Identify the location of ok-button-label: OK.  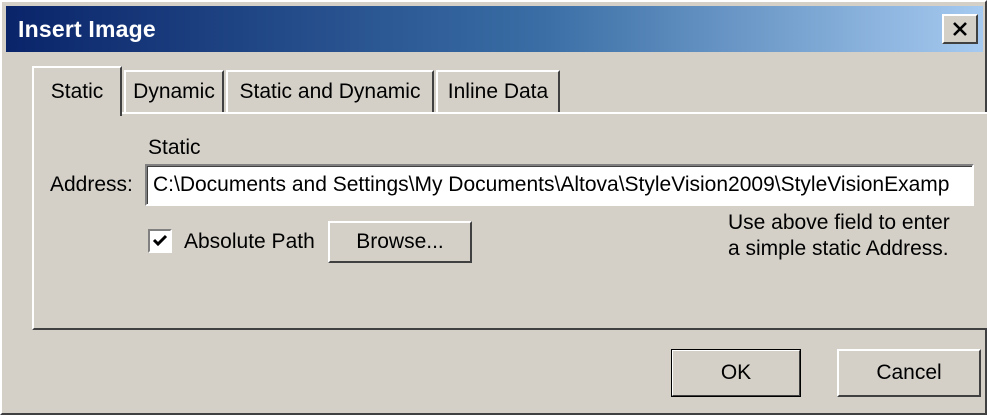
(736, 372).